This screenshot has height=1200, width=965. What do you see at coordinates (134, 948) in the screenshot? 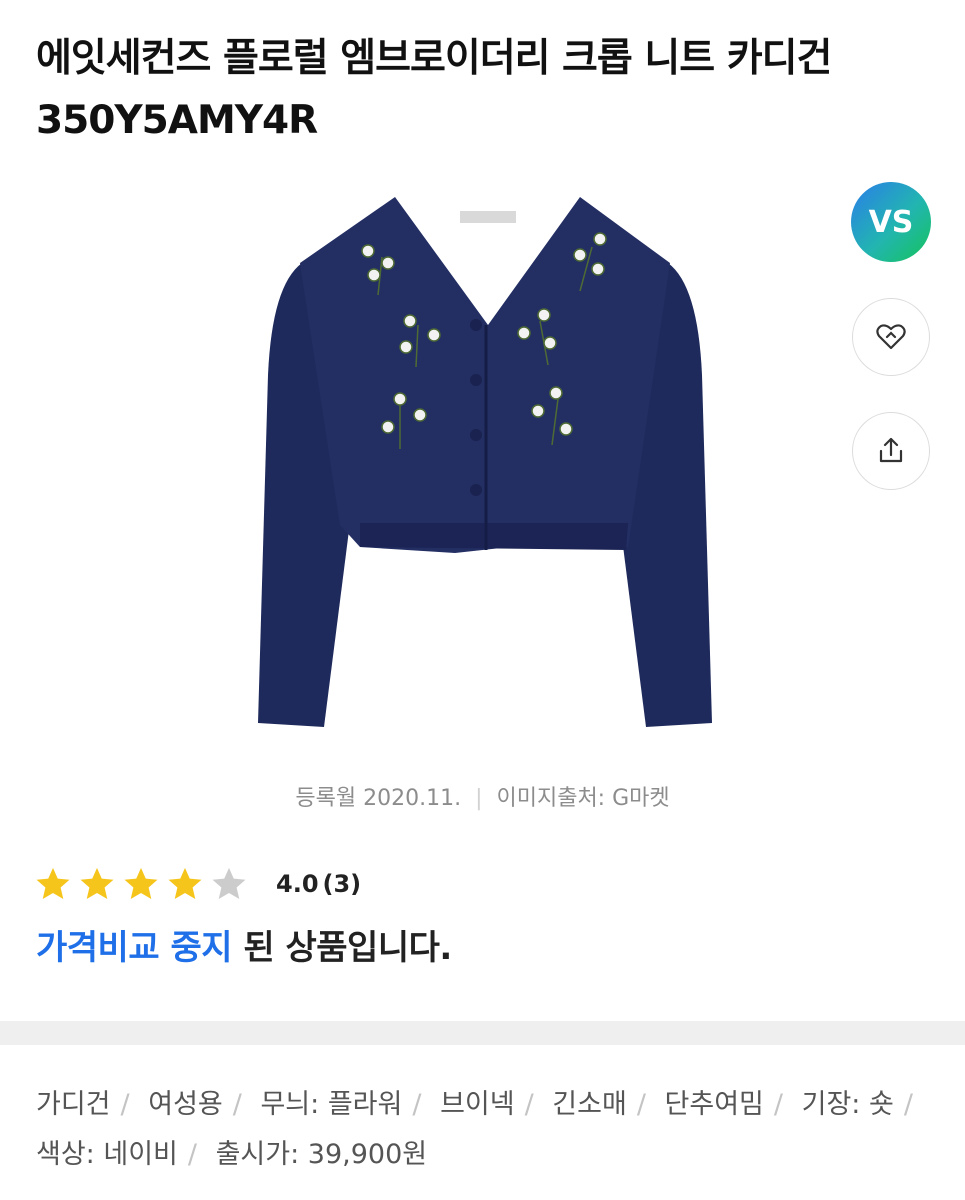
I see `status-highlight: 가격비교 중지` at bounding box center [134, 948].